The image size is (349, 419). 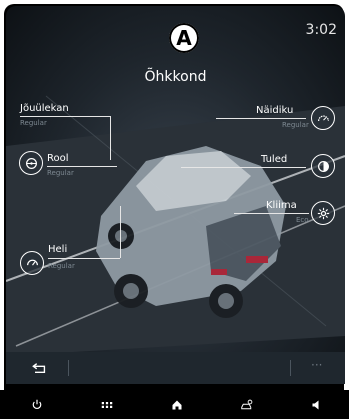 I want to click on steering-wheel-icon, so click(x=31, y=163).